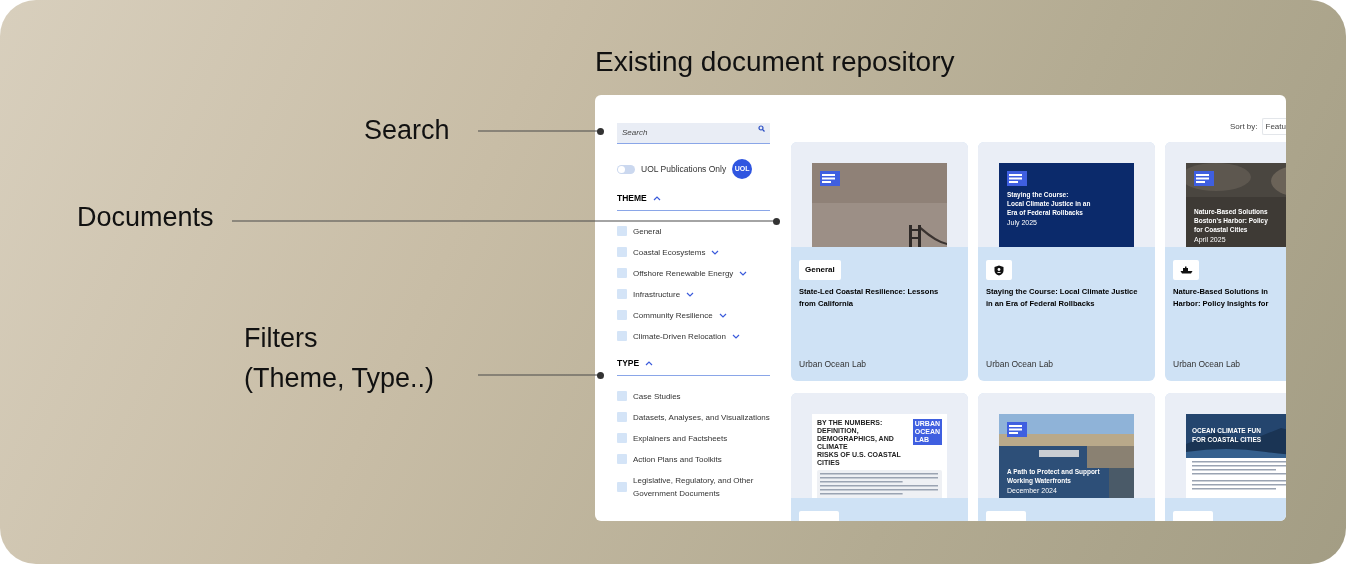  What do you see at coordinates (657, 396) in the screenshot?
I see `filter-option: Case Studies` at bounding box center [657, 396].